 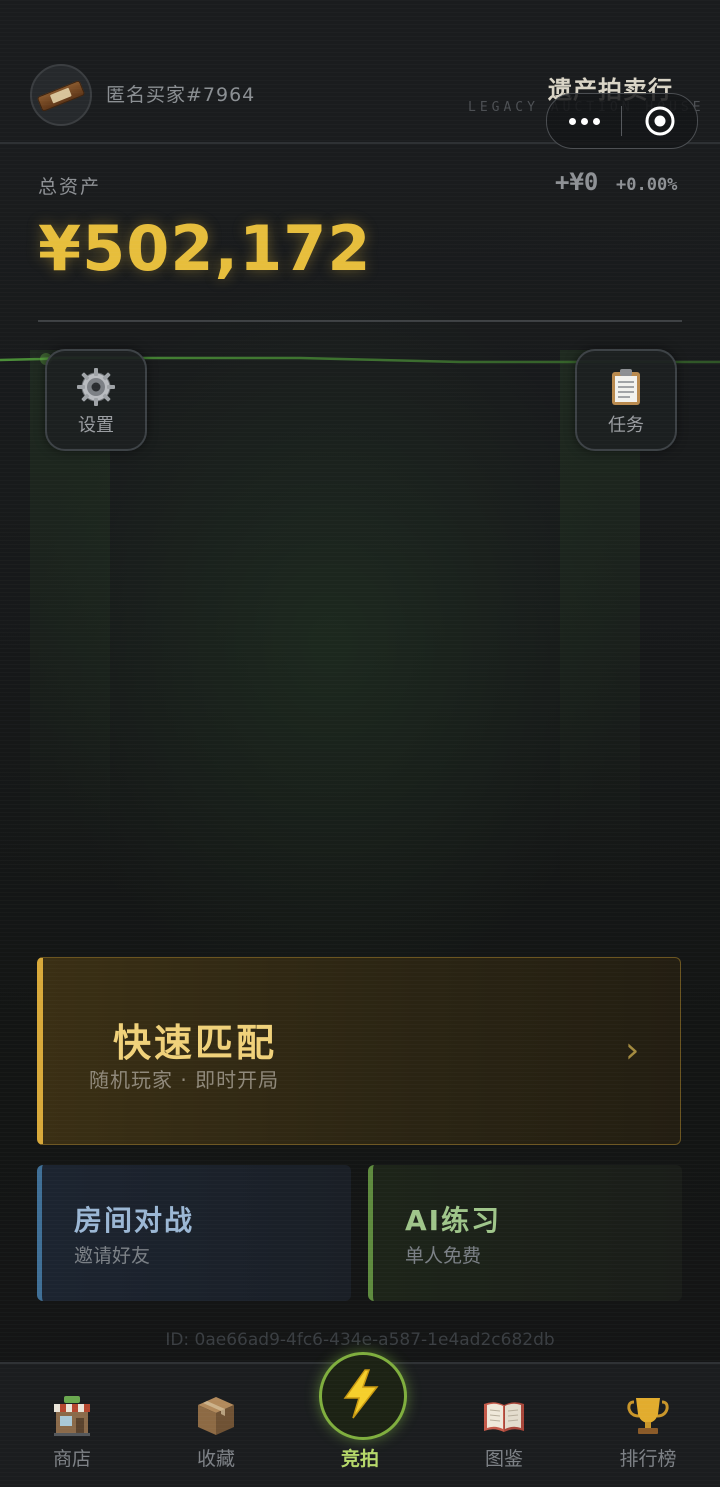 I want to click on tab-leaderboard: 排行榜, so click(x=648, y=1425).